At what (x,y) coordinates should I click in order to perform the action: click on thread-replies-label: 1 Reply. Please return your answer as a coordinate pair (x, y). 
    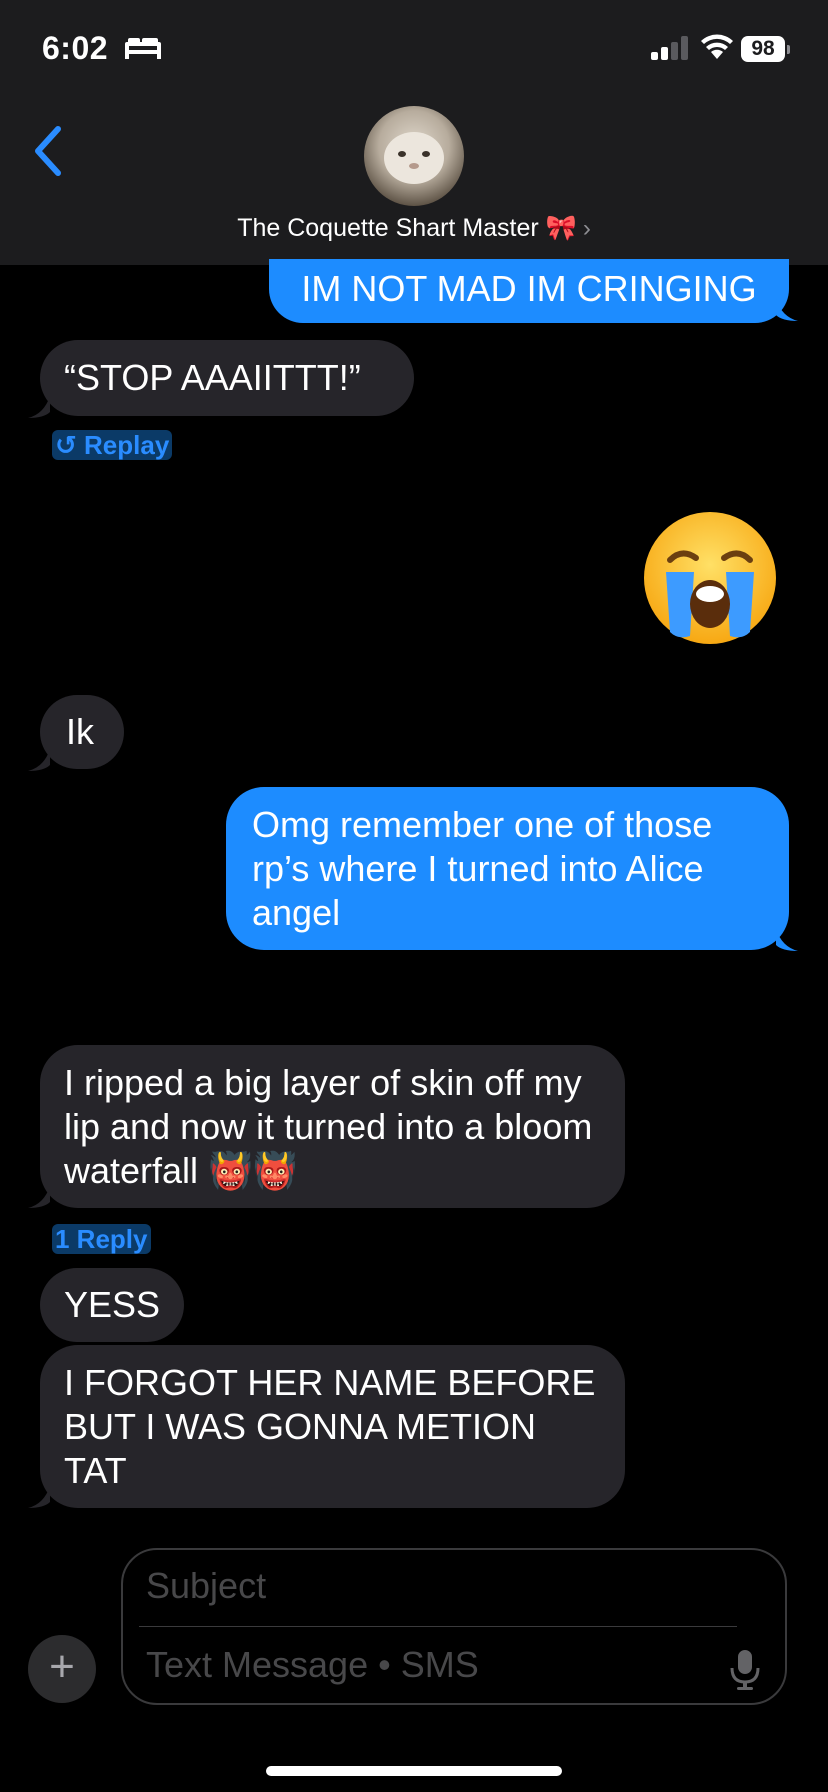
    Looking at the image, I should click on (101, 1239).